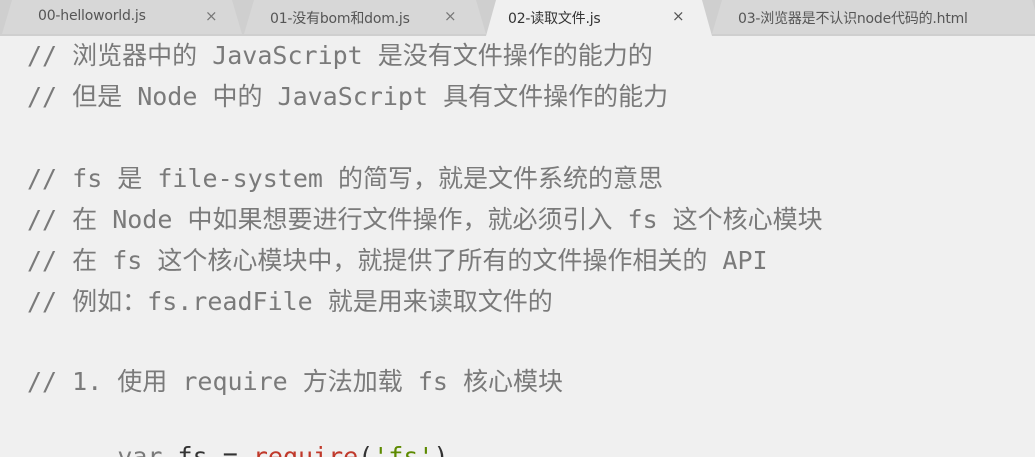 The width and height of the screenshot is (1035, 457). Describe the element at coordinates (192, 449) in the screenshot. I see `fs-identifier: fs` at that location.